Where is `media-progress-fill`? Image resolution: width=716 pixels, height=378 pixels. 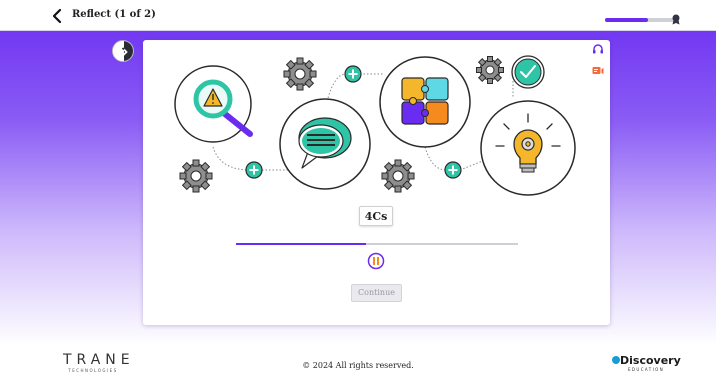
media-progress-fill is located at coordinates (301, 244).